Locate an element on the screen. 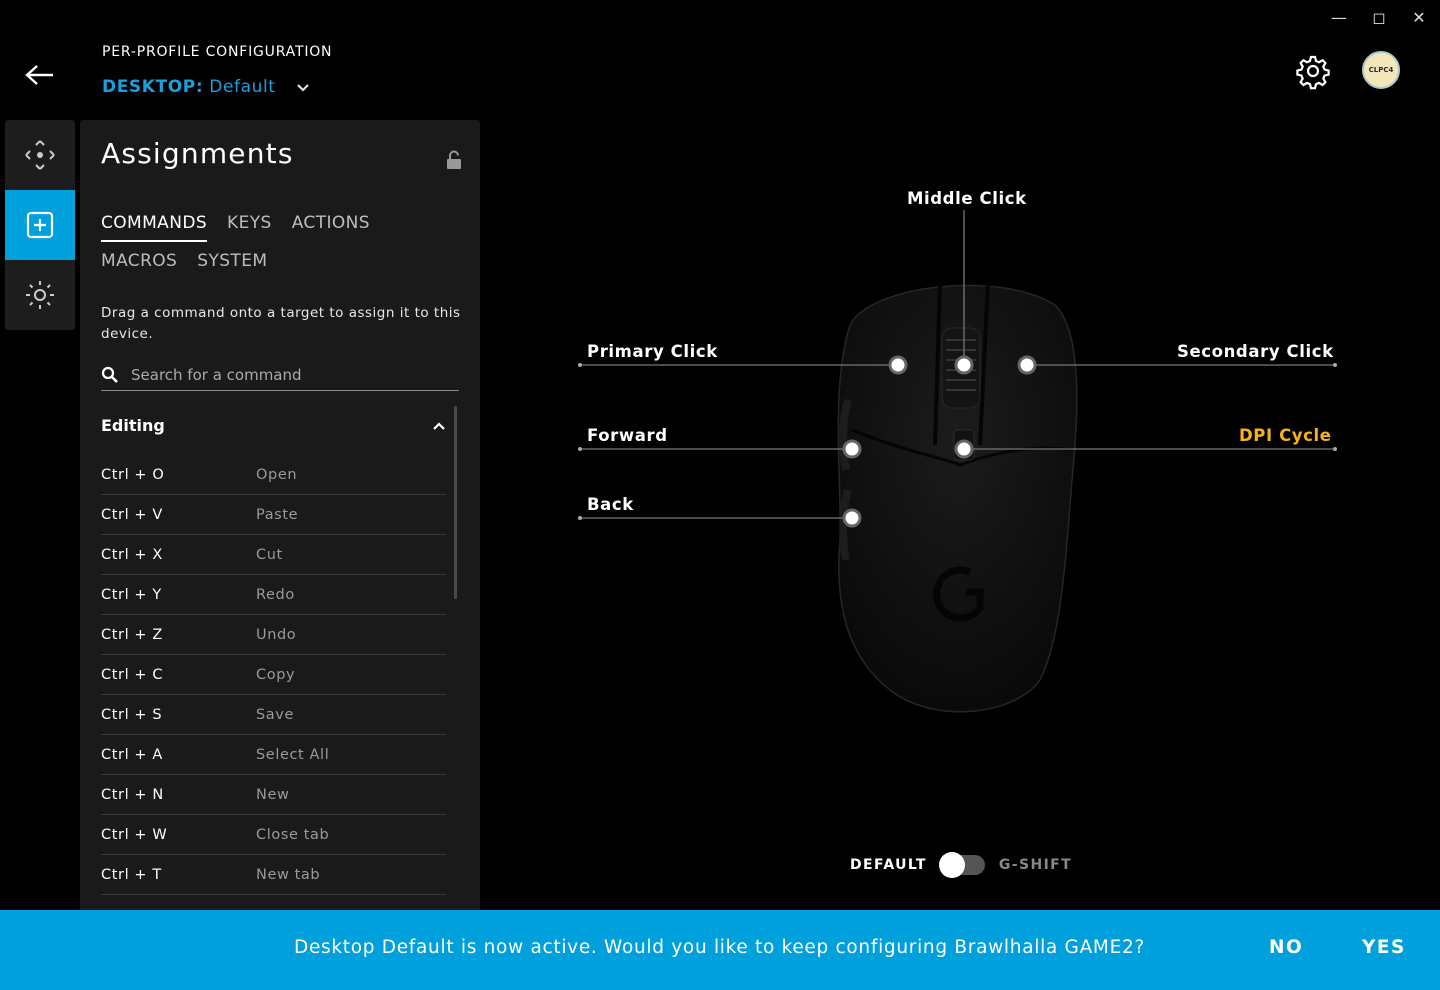 This screenshot has width=1440, height=990. maximize-icon: ◻ is located at coordinates (1379, 18).